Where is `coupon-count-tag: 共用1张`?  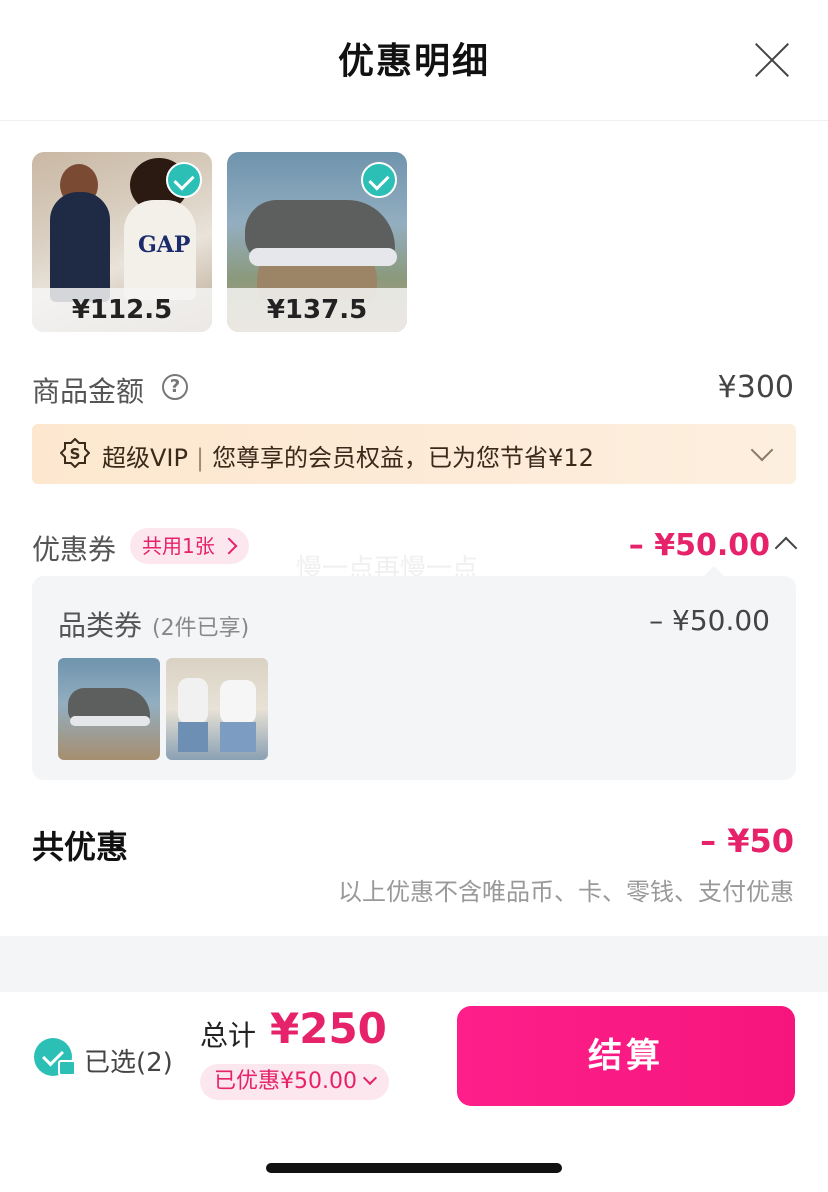
coupon-count-tag: 共用1张 is located at coordinates (189, 546).